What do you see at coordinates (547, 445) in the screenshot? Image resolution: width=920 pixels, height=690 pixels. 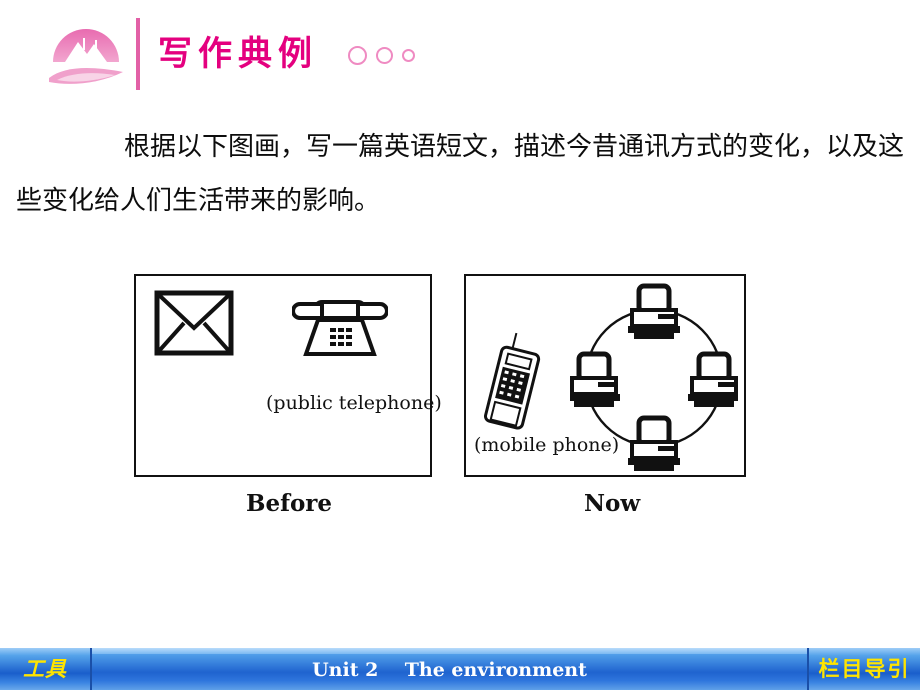 I see `mobile-phone-label: (mobile phone)` at bounding box center [547, 445].